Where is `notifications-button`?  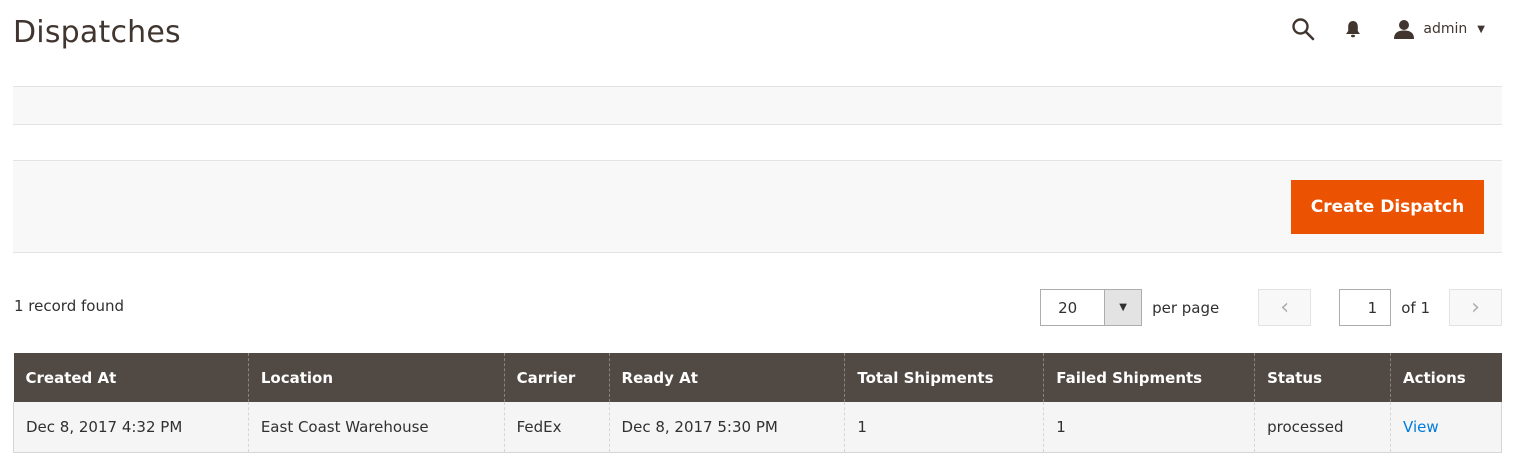 notifications-button is located at coordinates (1353, 29).